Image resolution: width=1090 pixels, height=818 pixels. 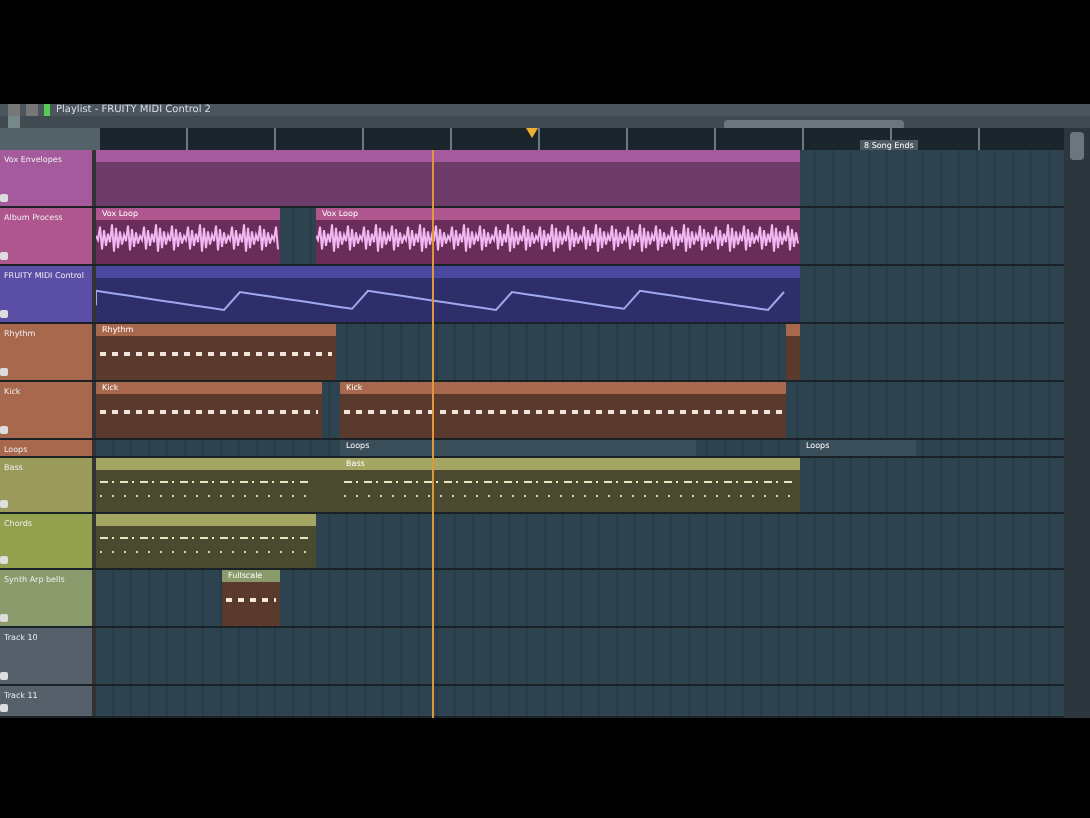 I want to click on clip, so click(x=448, y=178).